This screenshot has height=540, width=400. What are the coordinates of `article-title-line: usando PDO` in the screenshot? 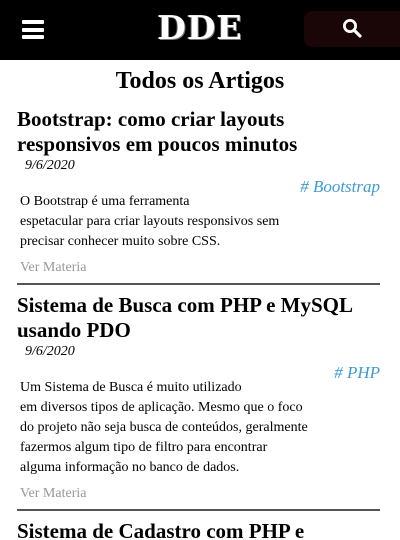 It's located at (74, 330).